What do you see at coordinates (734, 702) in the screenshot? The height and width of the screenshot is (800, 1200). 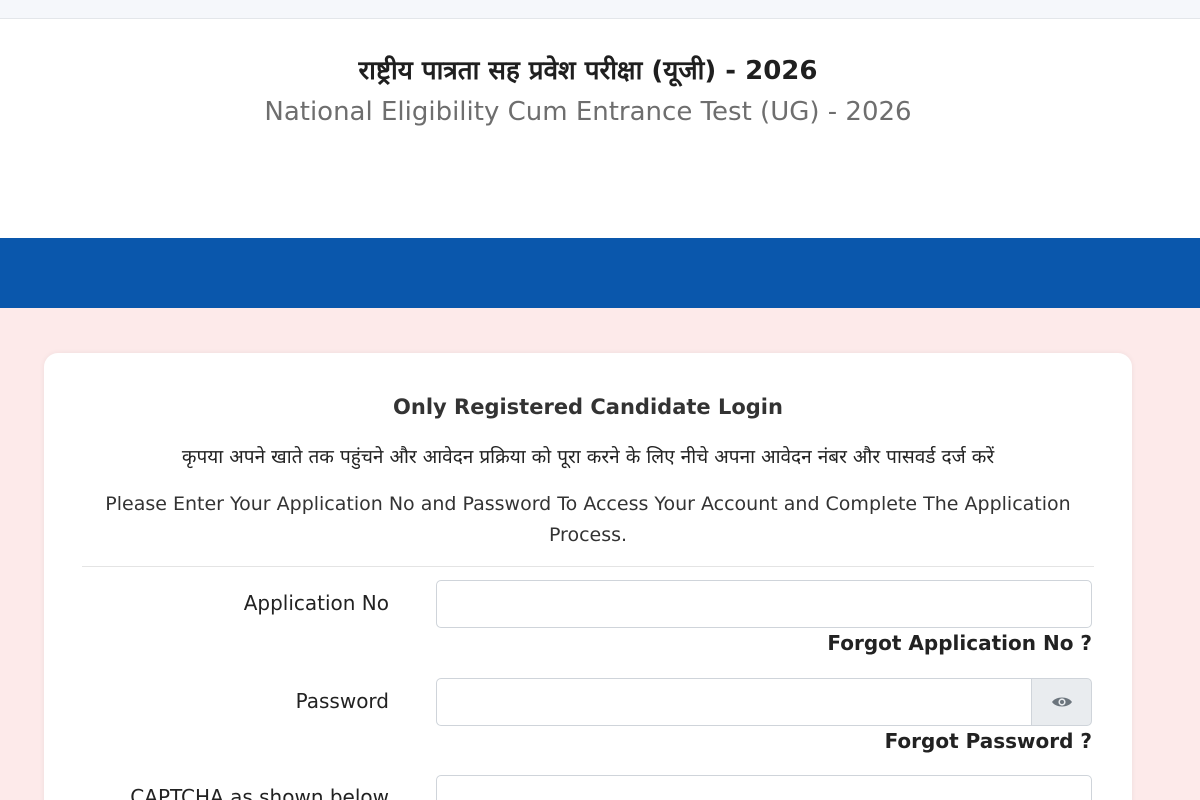 I see `password-input` at bounding box center [734, 702].